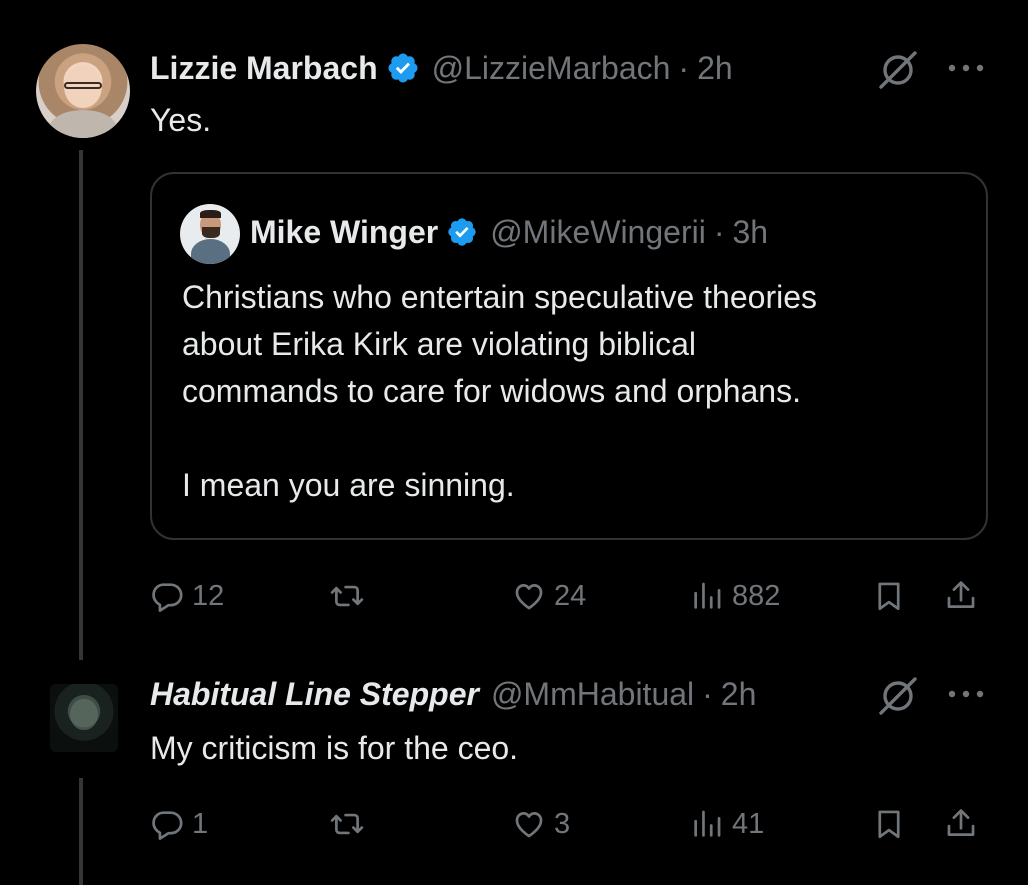 This screenshot has width=1028, height=885. Describe the element at coordinates (348, 485) in the screenshot. I see `quoted-text-line: I mean you are sinning.` at that location.